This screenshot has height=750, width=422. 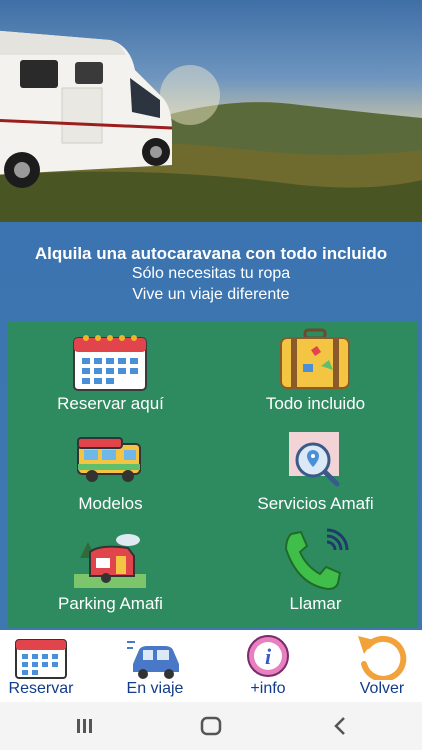 I want to click on nav-label: Reservar, so click(x=41, y=688).